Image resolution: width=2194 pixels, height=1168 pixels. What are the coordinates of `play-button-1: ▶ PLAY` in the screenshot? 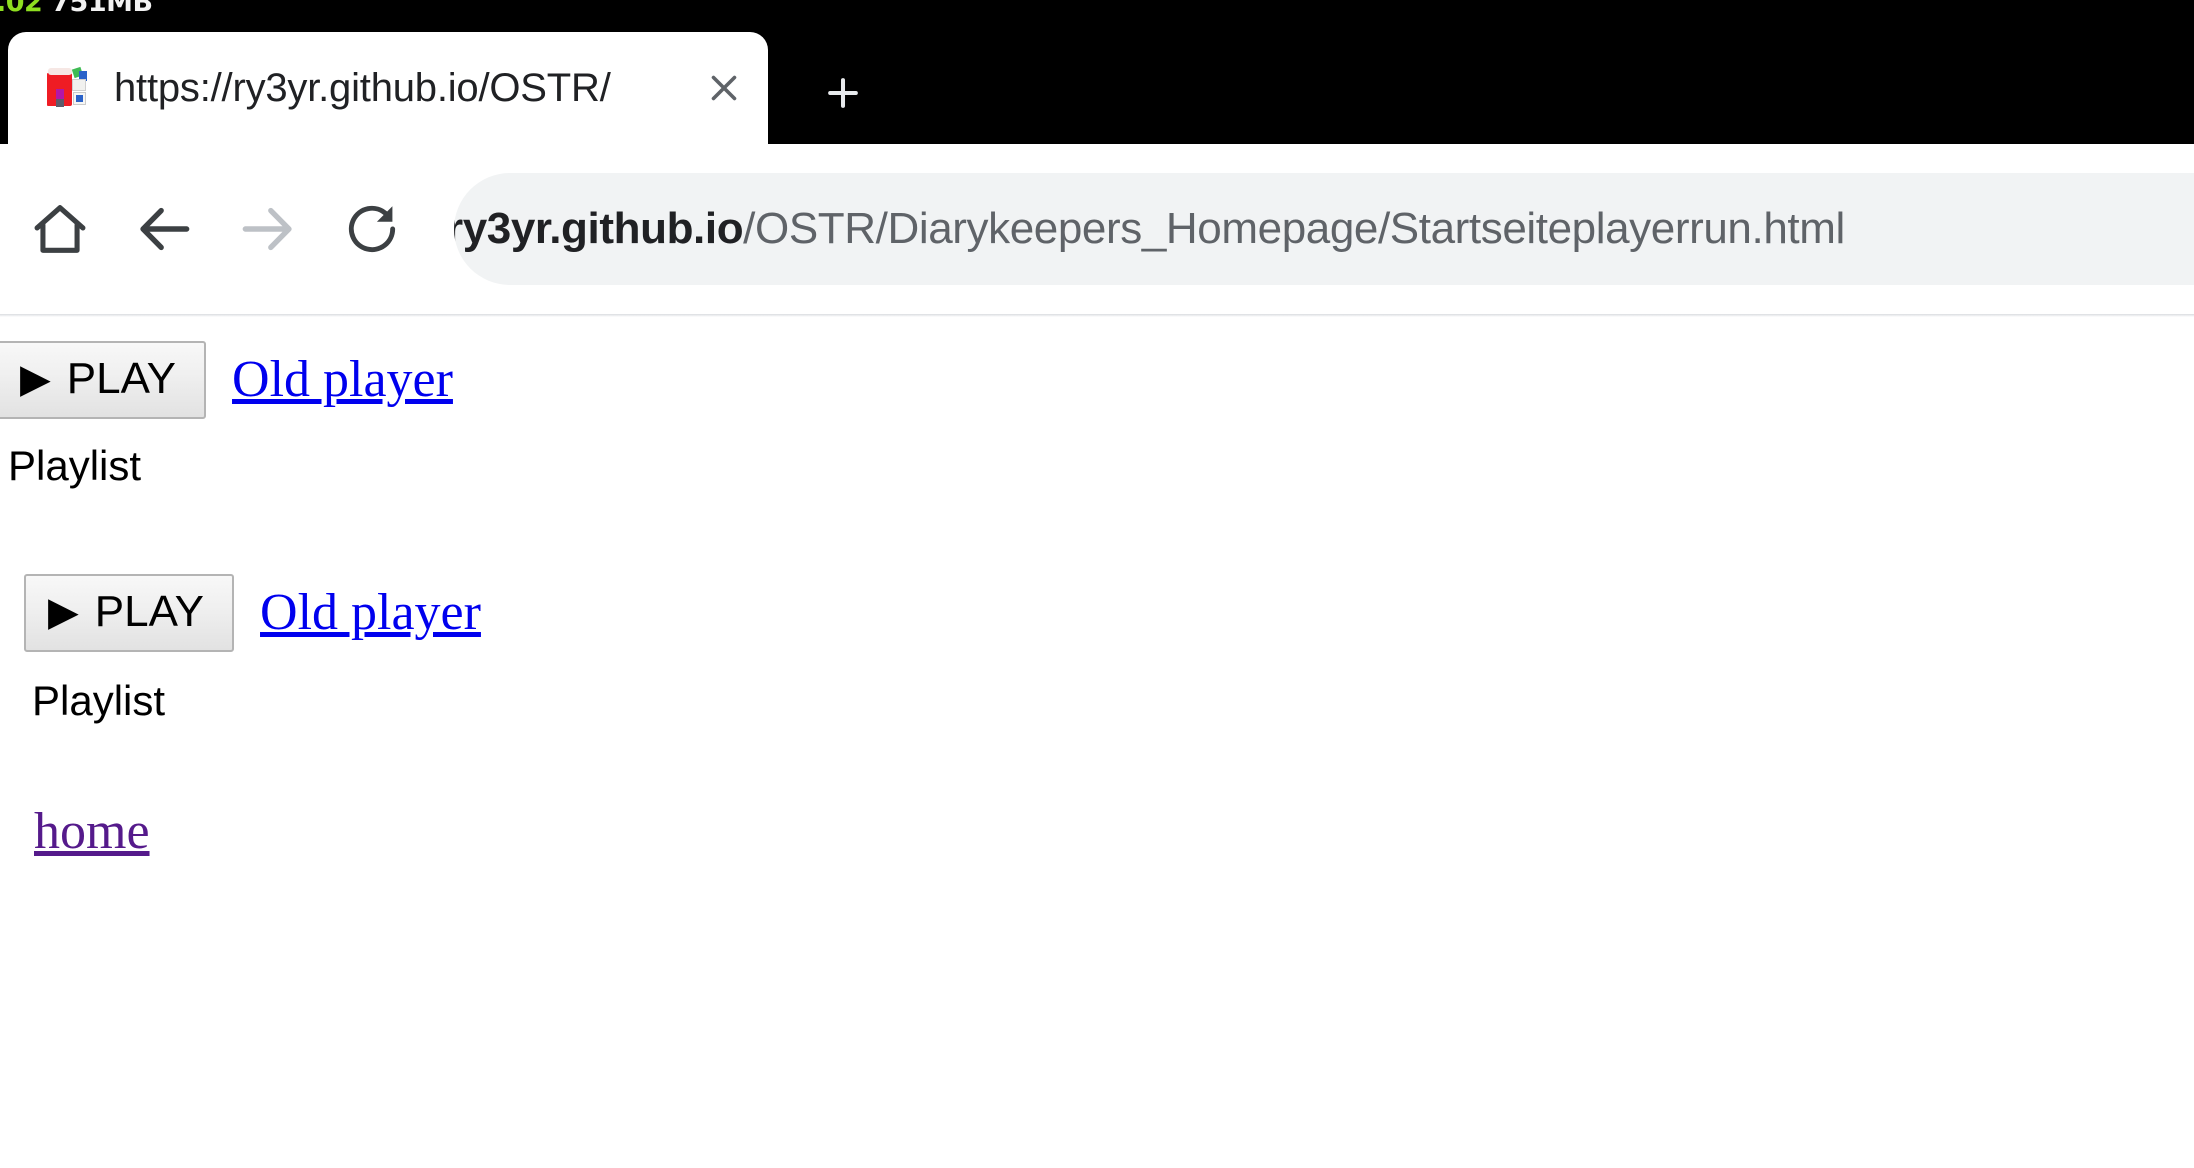 It's located at (103, 380).